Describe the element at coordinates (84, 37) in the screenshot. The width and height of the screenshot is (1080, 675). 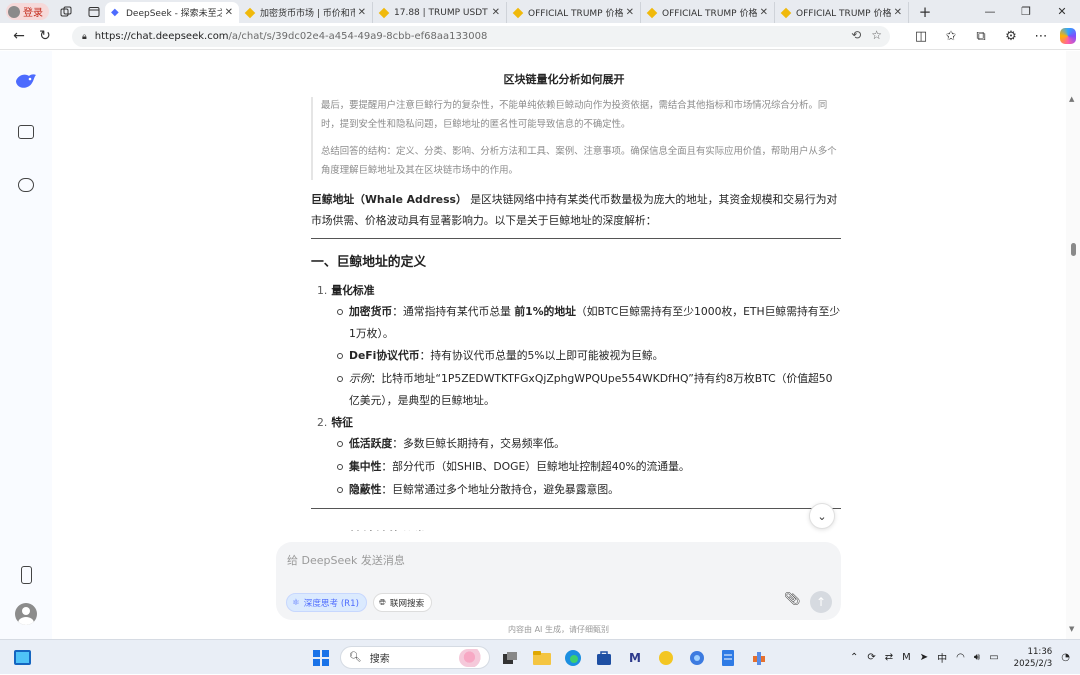
I see `site-info-icon: 🔒︎` at that location.